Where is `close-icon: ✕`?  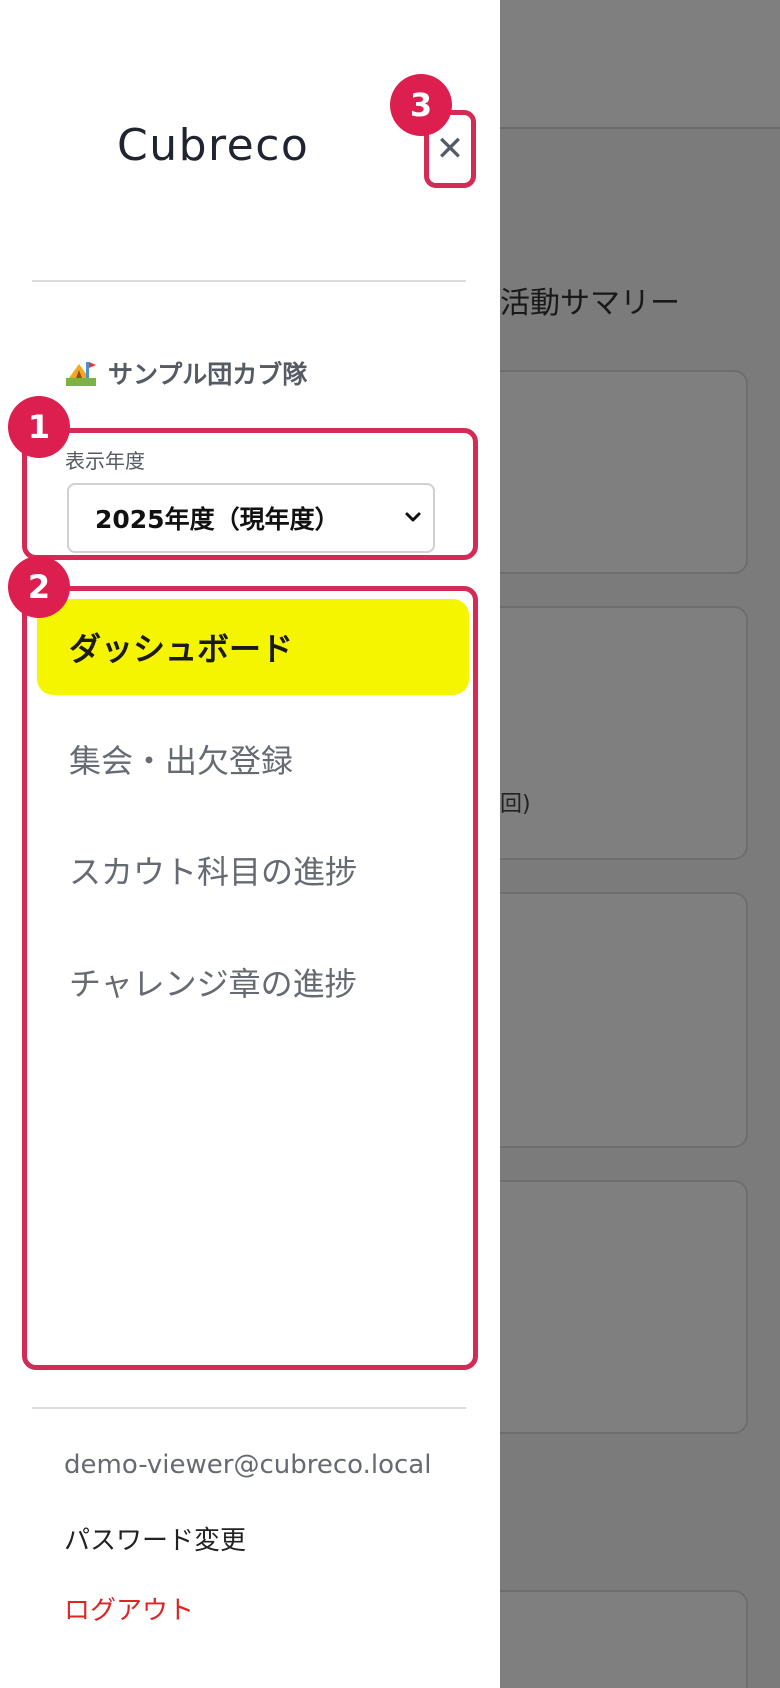
close-icon: ✕ is located at coordinates (450, 149).